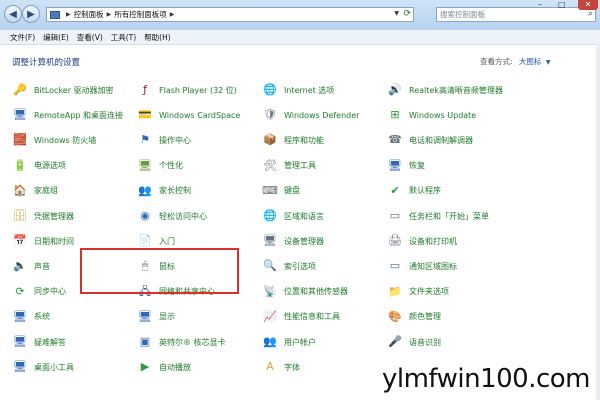  I want to click on control-panel-item: ☎ 电话和调制解调器, so click(430, 140).